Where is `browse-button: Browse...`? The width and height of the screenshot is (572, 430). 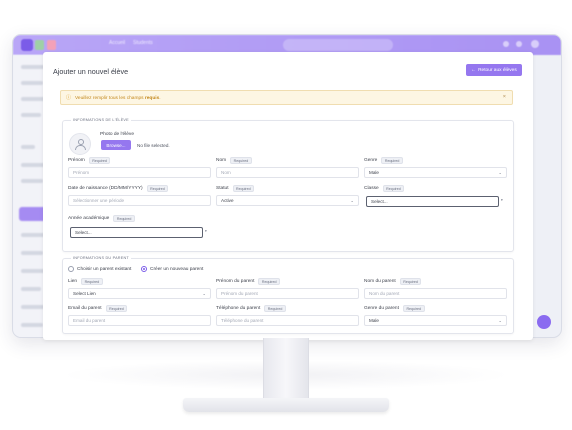
browse-button: Browse... is located at coordinates (116, 145).